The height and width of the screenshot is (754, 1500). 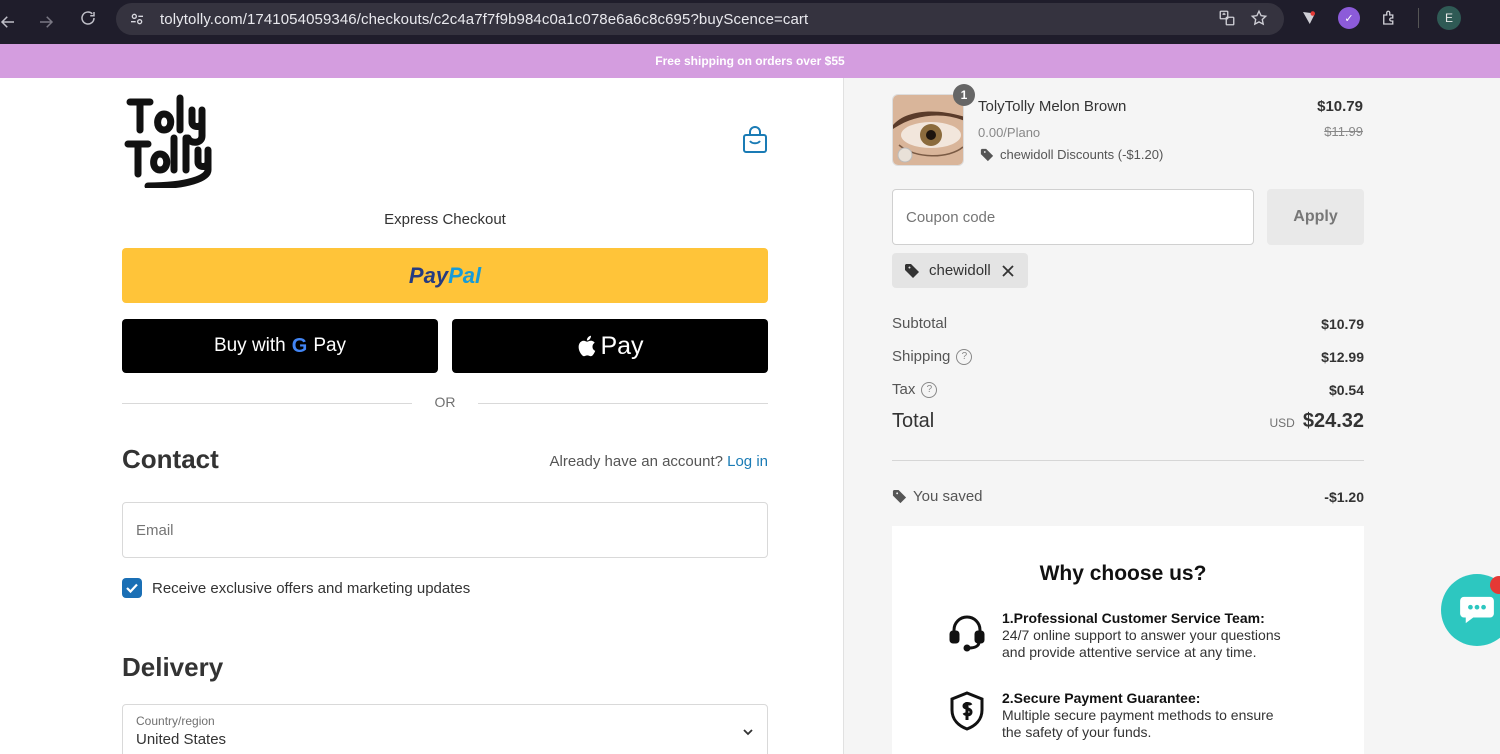 I want to click on subtotal-label: Subtotal, so click(x=920, y=323).